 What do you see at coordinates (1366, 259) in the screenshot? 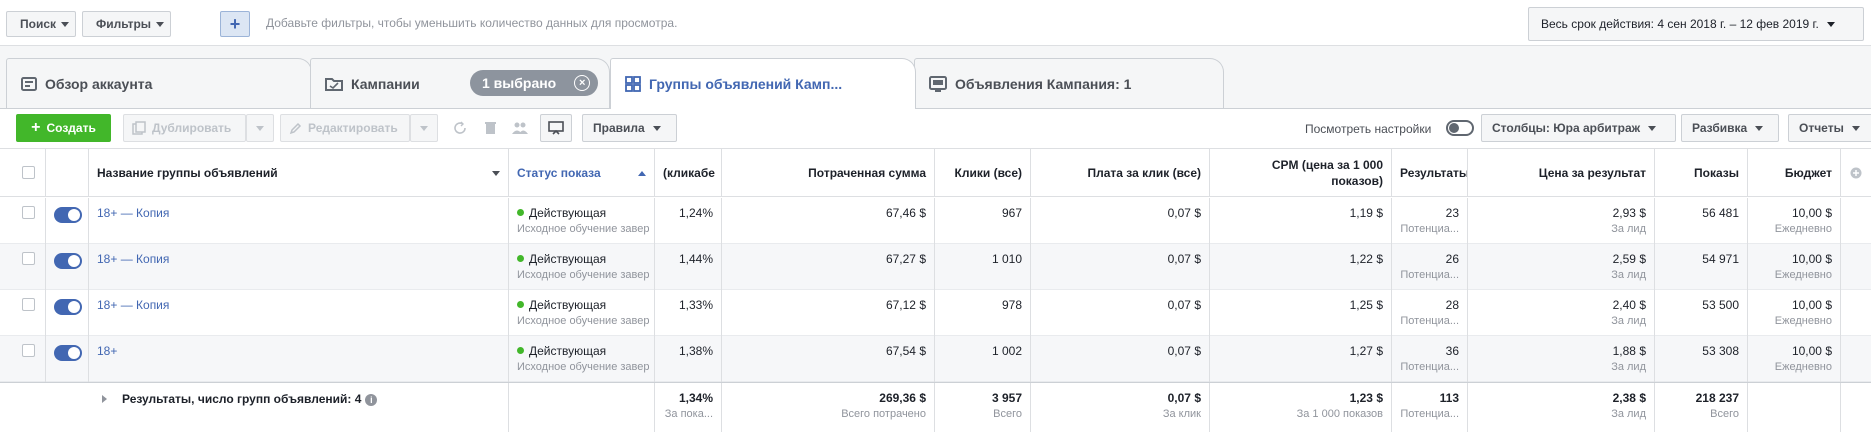
I see `cell-value: 1,22 $` at bounding box center [1366, 259].